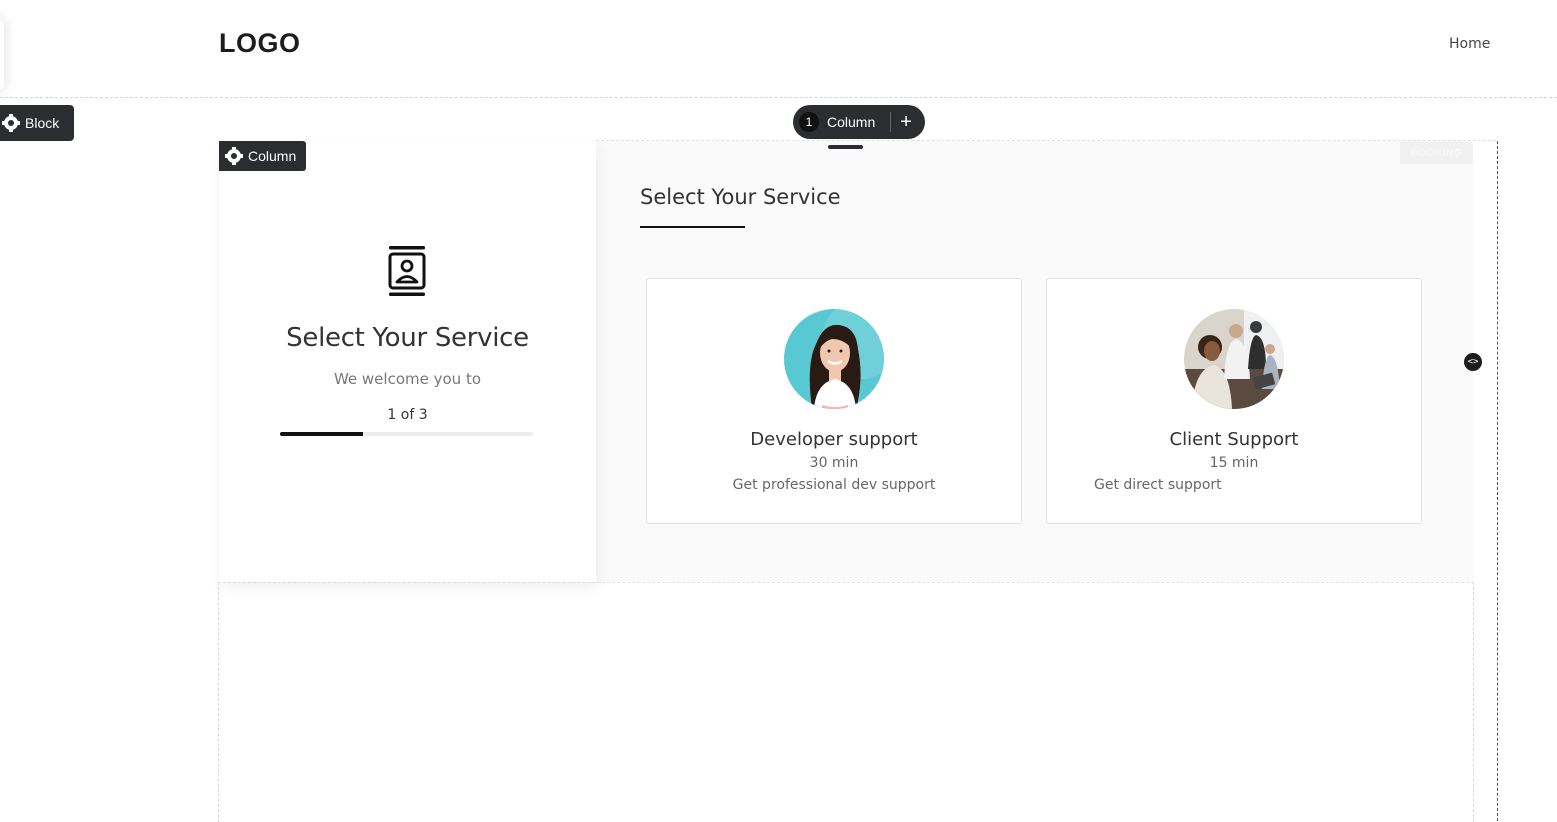 This screenshot has height=822, width=1557. What do you see at coordinates (834, 463) in the screenshot?
I see `service-duration: 30 min` at bounding box center [834, 463].